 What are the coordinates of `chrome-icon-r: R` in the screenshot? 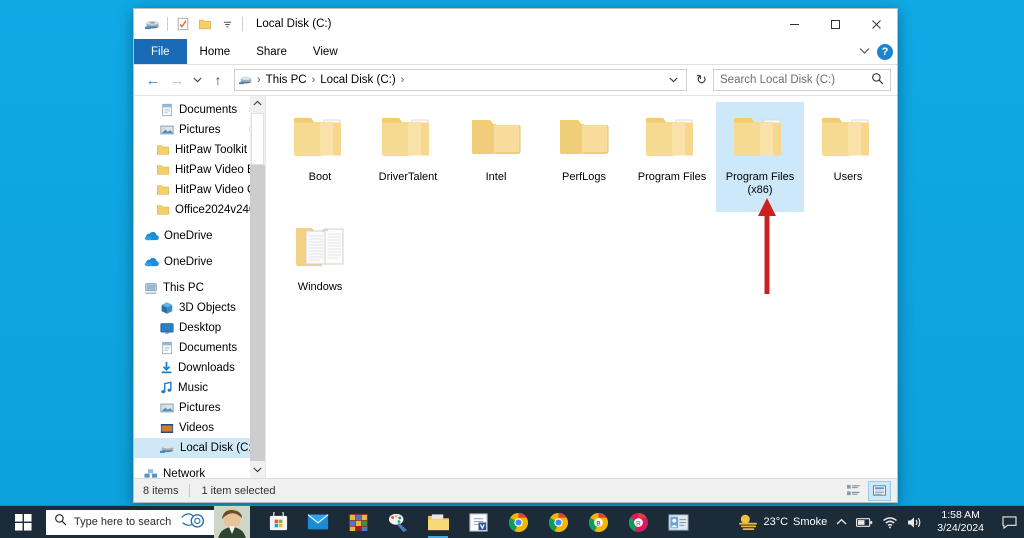 It's located at (638, 522).